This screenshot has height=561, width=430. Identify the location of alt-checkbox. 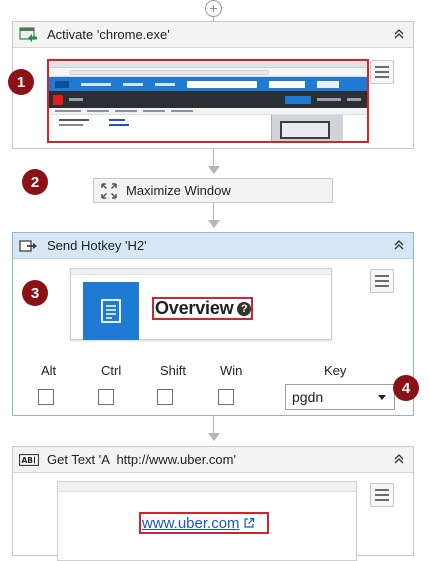
(46, 397).